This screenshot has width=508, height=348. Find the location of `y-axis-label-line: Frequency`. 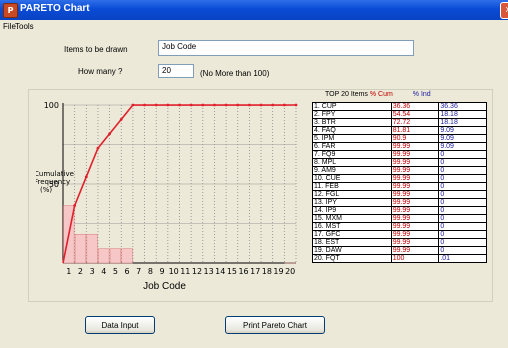

y-axis-label-line: Frequency is located at coordinates (53, 182).